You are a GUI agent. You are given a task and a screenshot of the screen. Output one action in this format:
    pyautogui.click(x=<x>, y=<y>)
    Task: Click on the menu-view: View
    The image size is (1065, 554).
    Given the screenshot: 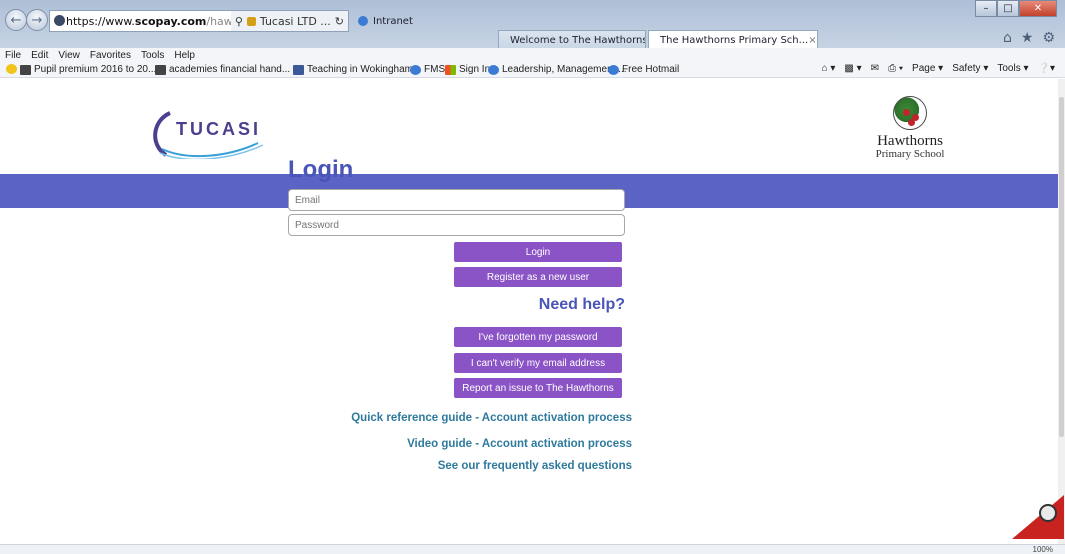 What is the action you would take?
    pyautogui.click(x=69, y=55)
    